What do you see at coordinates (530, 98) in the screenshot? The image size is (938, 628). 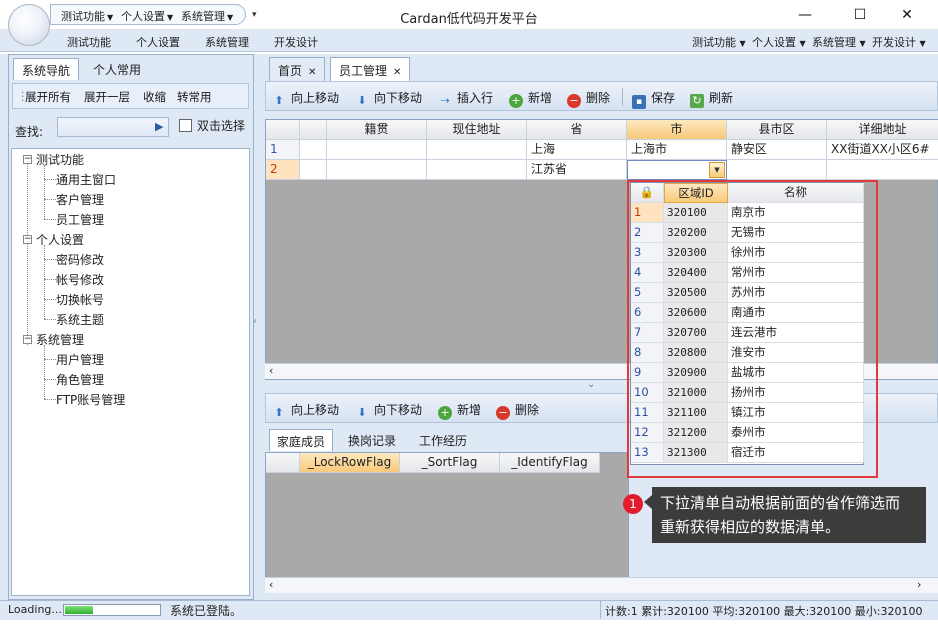 I see `add-button: + 新增` at bounding box center [530, 98].